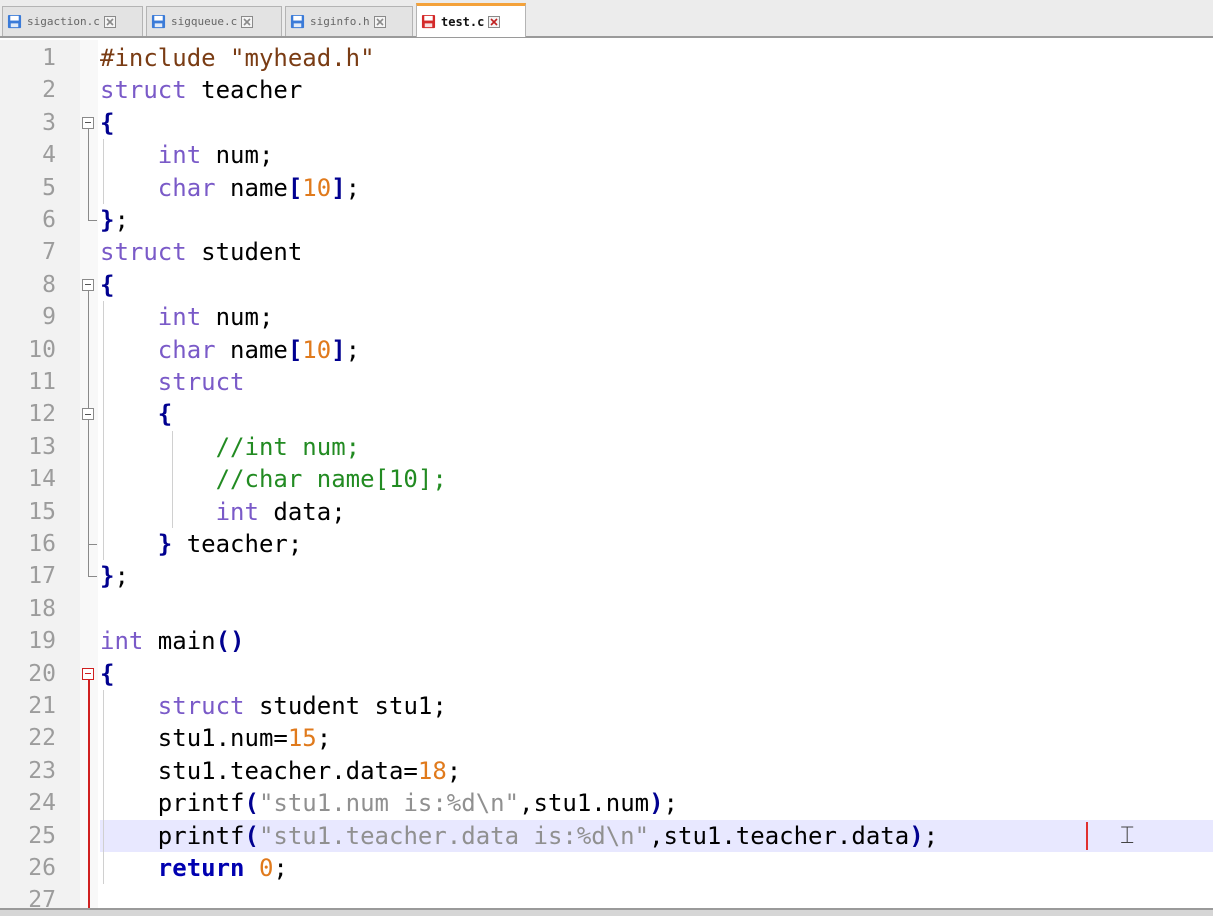  I want to click on code-text: } teacher;, so click(201, 544).